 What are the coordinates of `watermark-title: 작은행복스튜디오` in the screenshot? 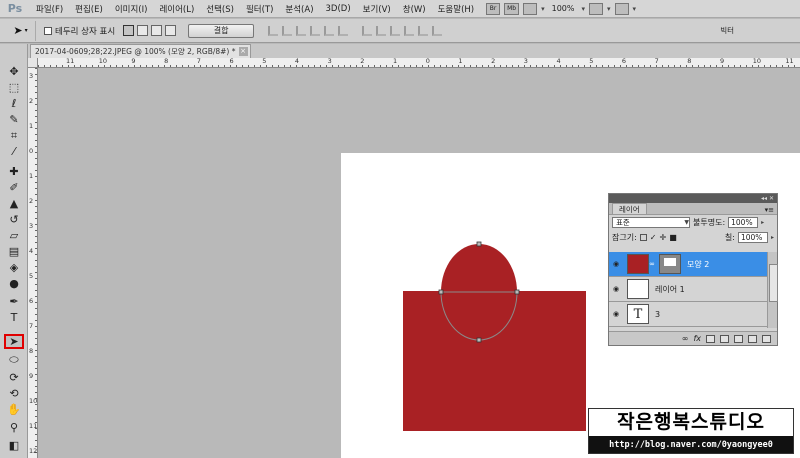 It's located at (691, 422).